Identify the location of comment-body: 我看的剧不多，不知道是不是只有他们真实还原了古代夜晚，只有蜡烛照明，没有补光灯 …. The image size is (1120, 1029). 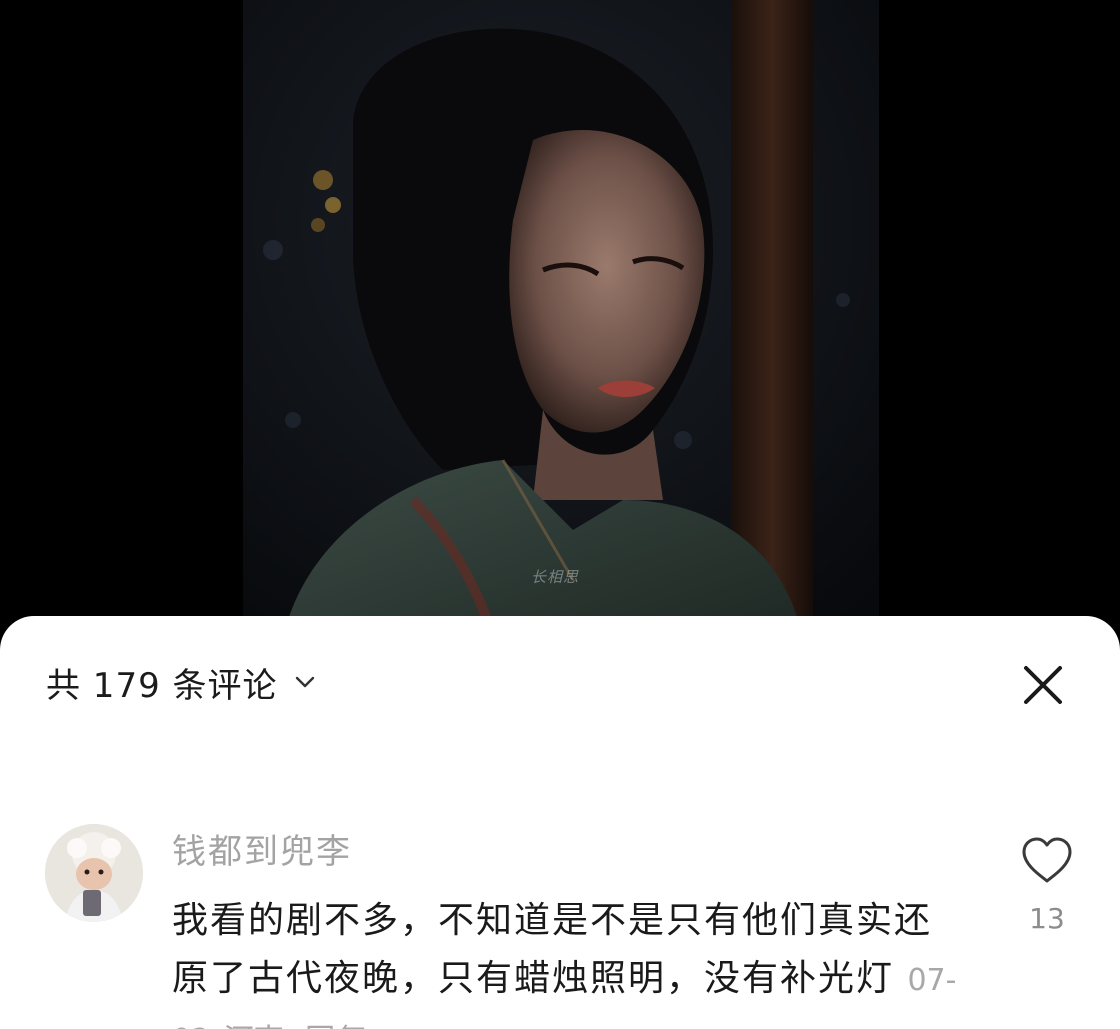
(567, 960).